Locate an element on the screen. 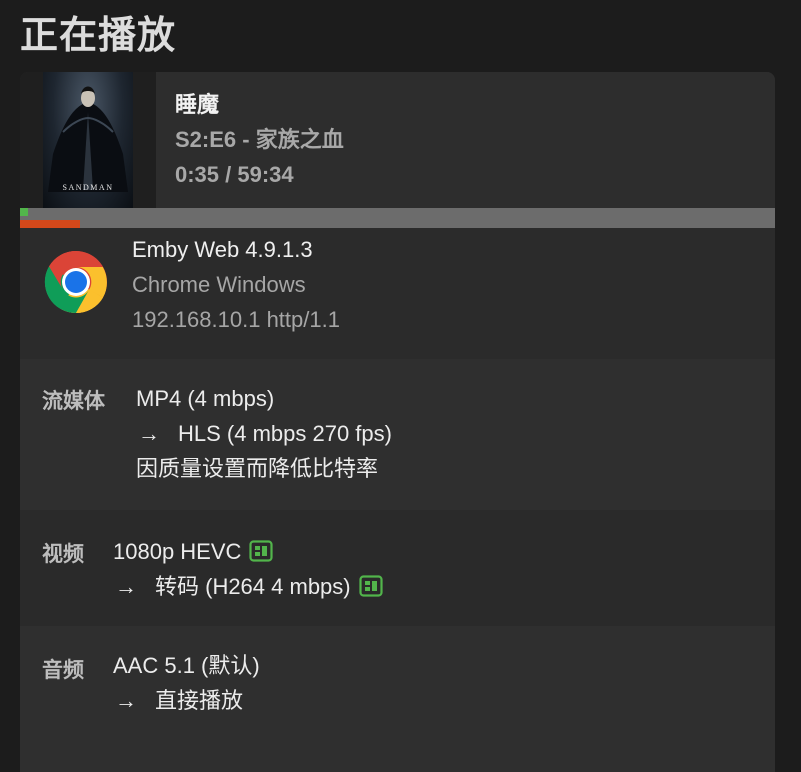 This screenshot has width=801, height=772. poster-caption: SANDMAN is located at coordinates (88, 187).